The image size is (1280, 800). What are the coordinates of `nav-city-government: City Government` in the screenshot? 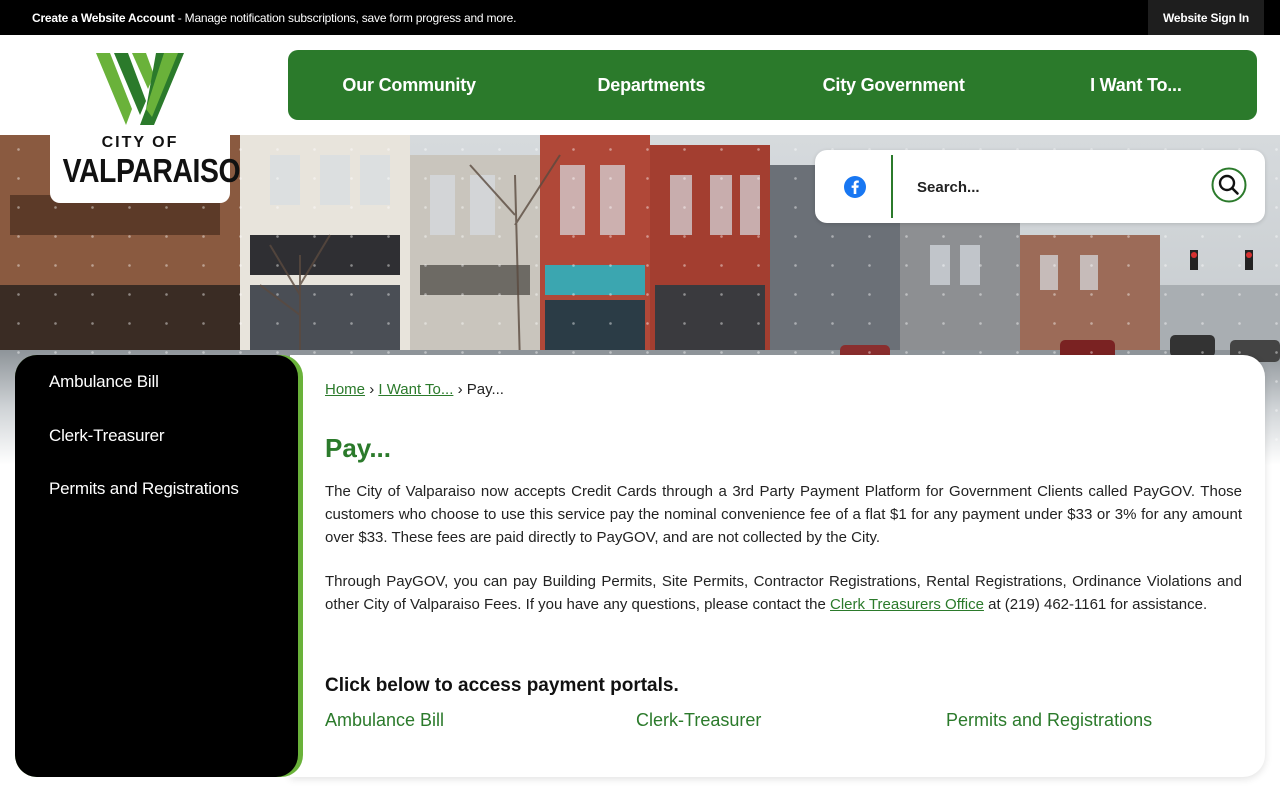 It's located at (894, 85).